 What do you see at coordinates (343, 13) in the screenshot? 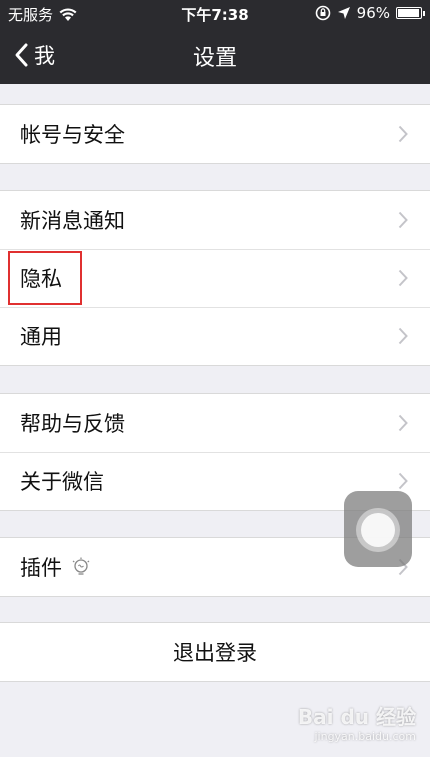
I see `location-icon` at bounding box center [343, 13].